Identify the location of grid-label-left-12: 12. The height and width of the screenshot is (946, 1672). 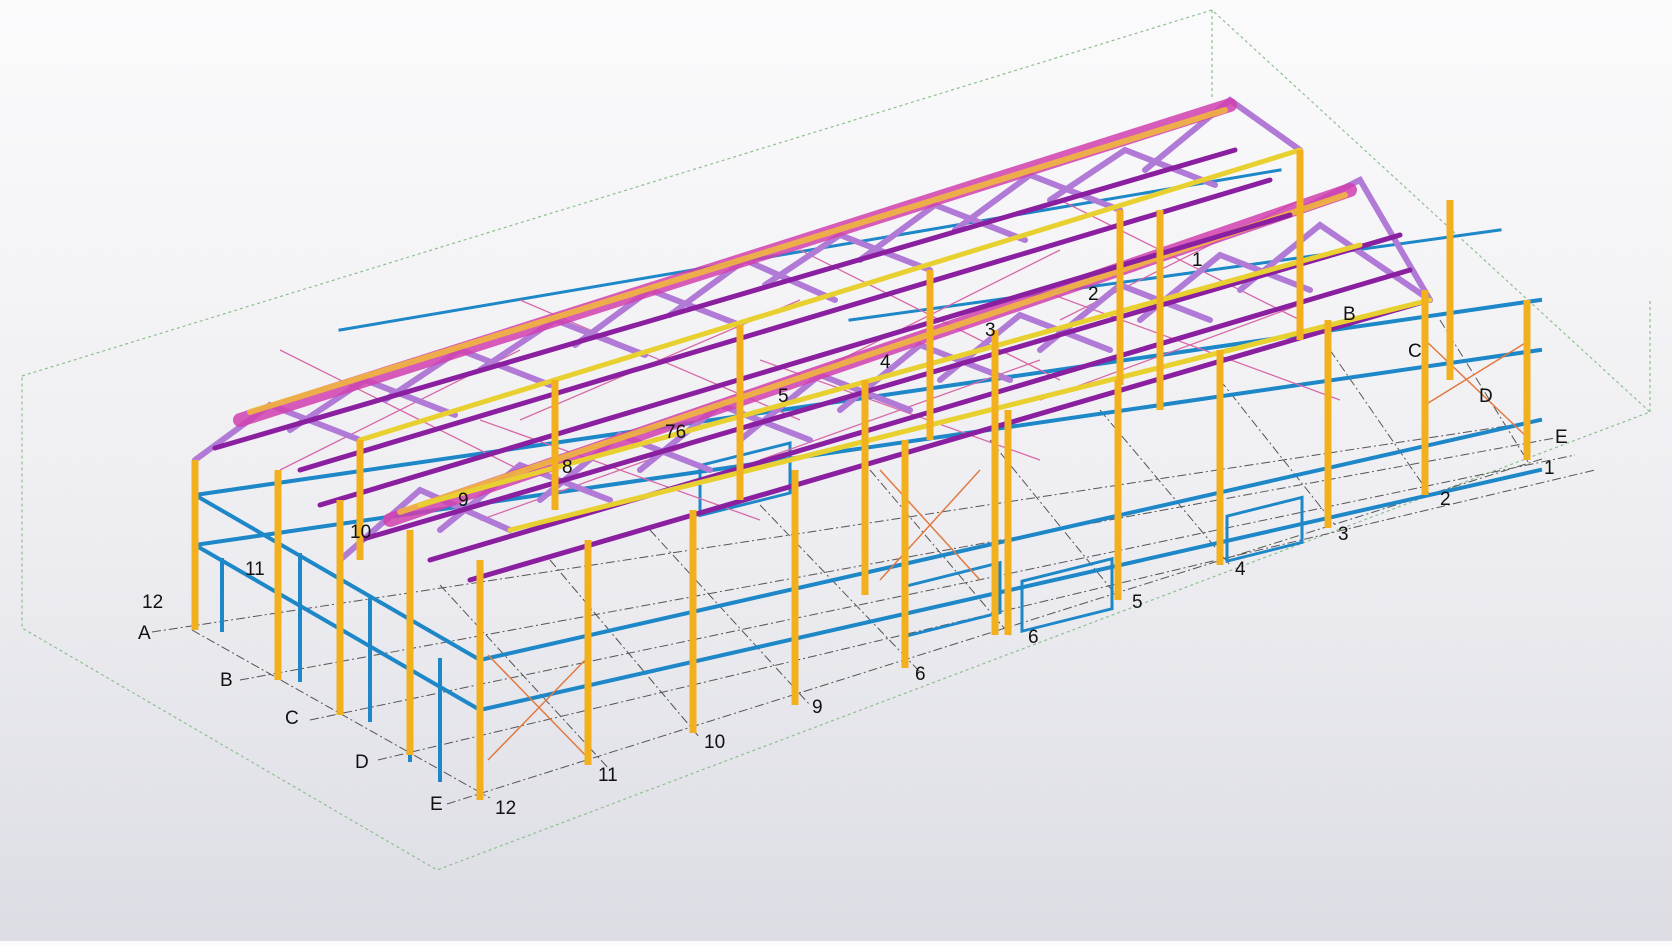
(152, 602).